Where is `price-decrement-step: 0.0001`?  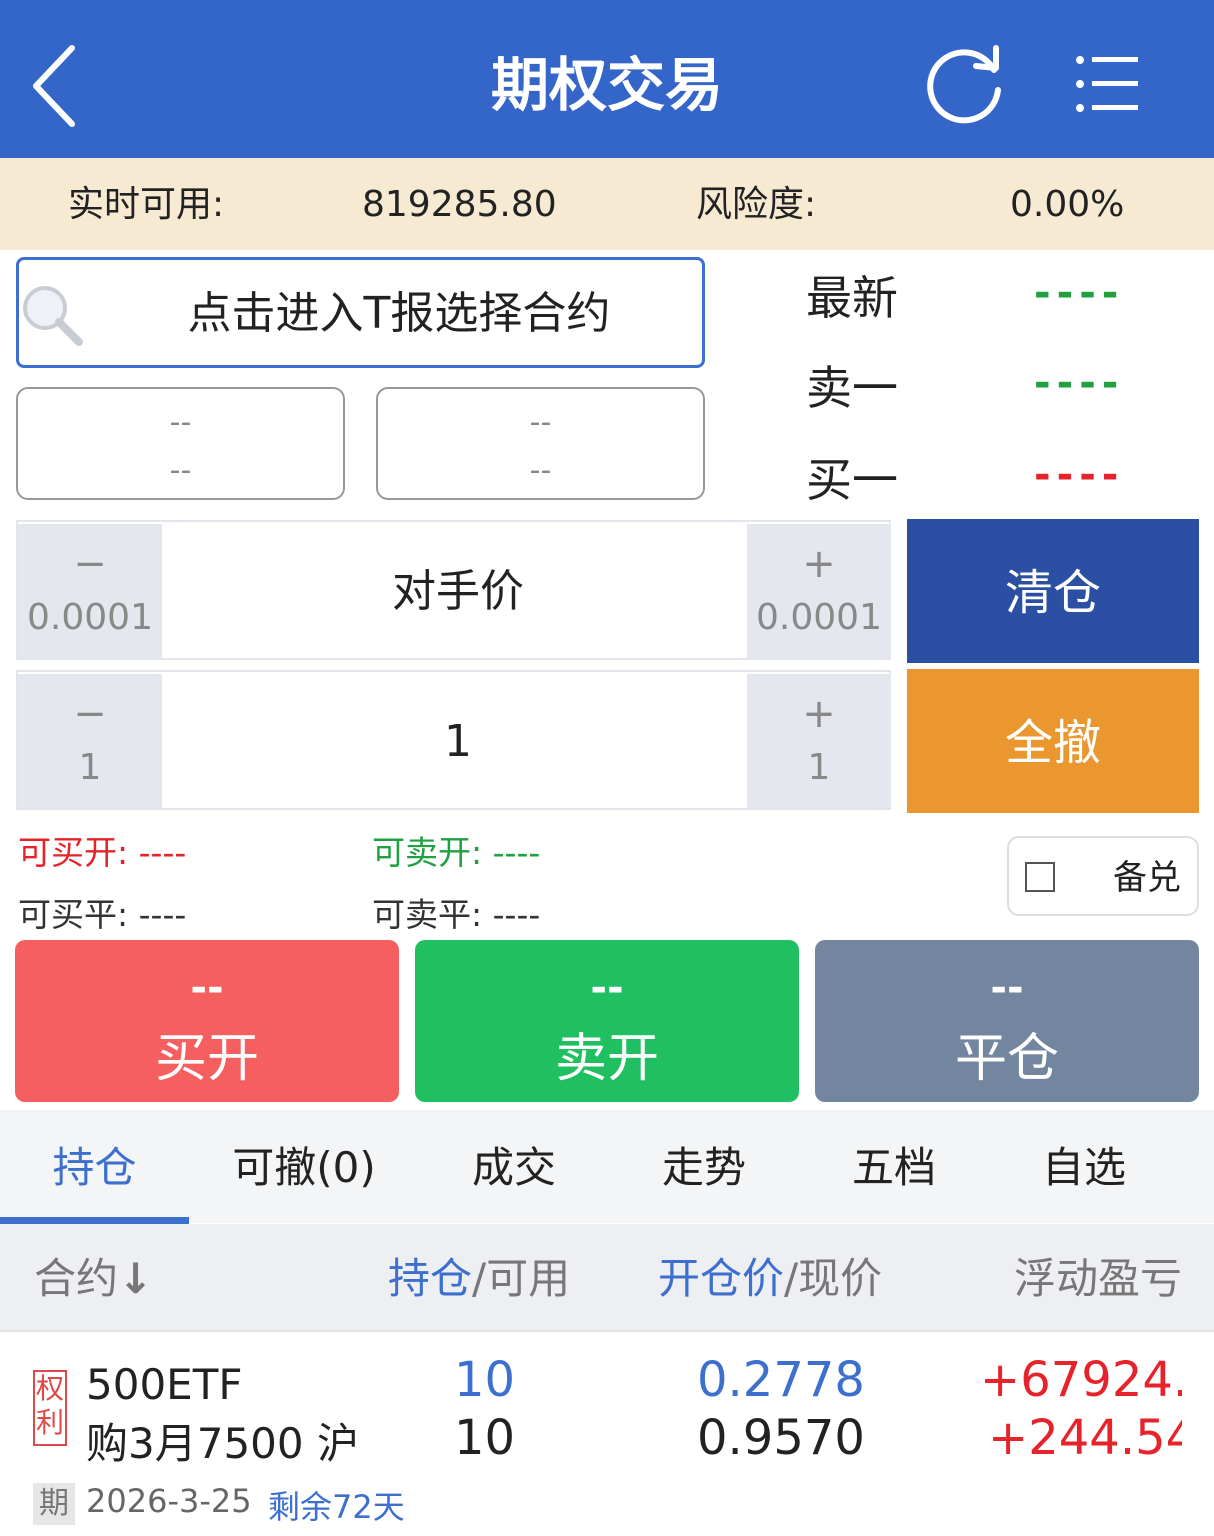 price-decrement-step: 0.0001 is located at coordinates (90, 617).